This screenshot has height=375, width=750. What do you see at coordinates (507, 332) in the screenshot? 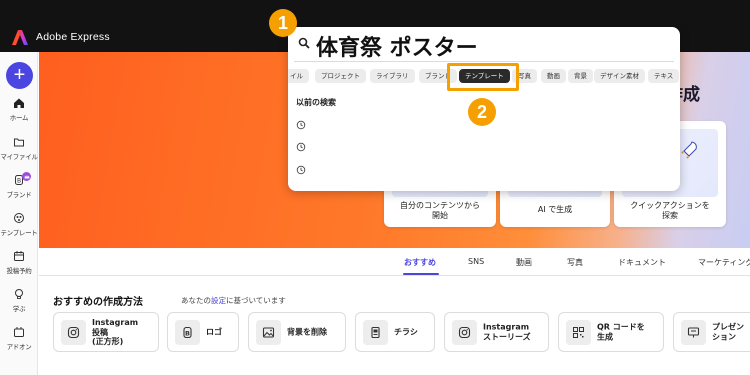
I see `method-label: Instagram ストーリーズ` at bounding box center [507, 332].